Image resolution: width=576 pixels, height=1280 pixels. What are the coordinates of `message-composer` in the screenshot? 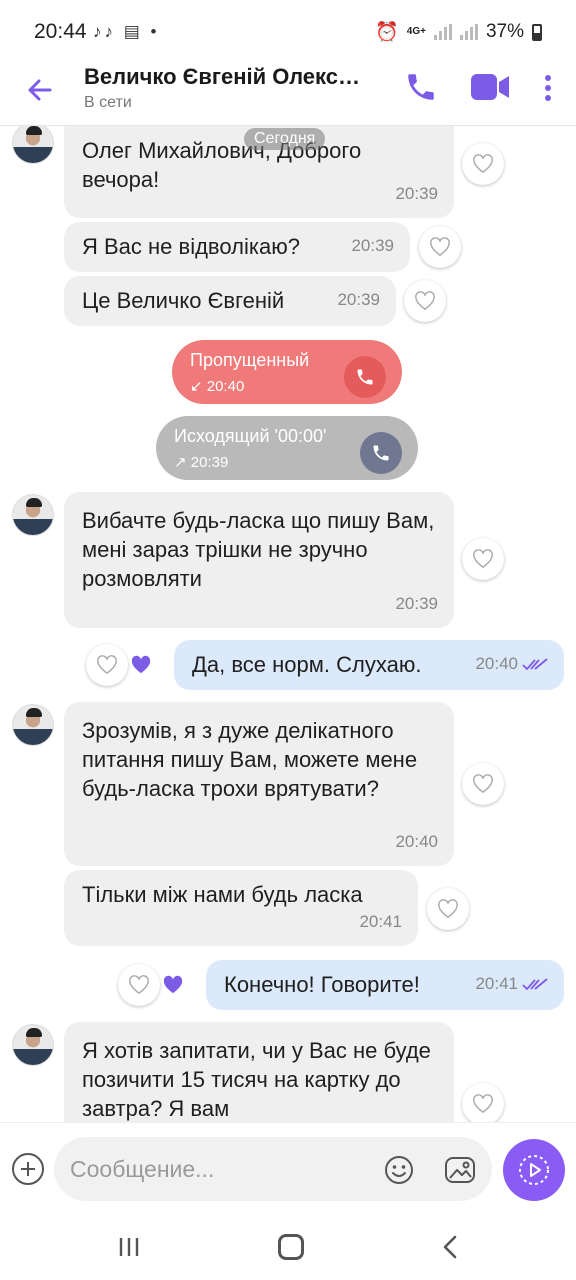 It's located at (288, 1170).